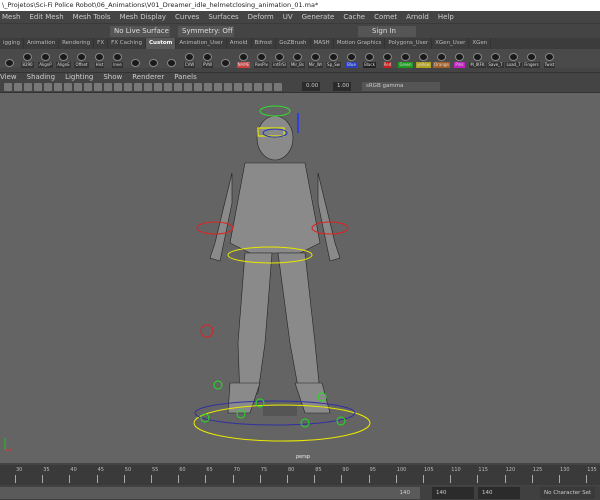 This screenshot has height=500, width=600. I want to click on color-space-dropdown: sRGB gamma, so click(401, 86).